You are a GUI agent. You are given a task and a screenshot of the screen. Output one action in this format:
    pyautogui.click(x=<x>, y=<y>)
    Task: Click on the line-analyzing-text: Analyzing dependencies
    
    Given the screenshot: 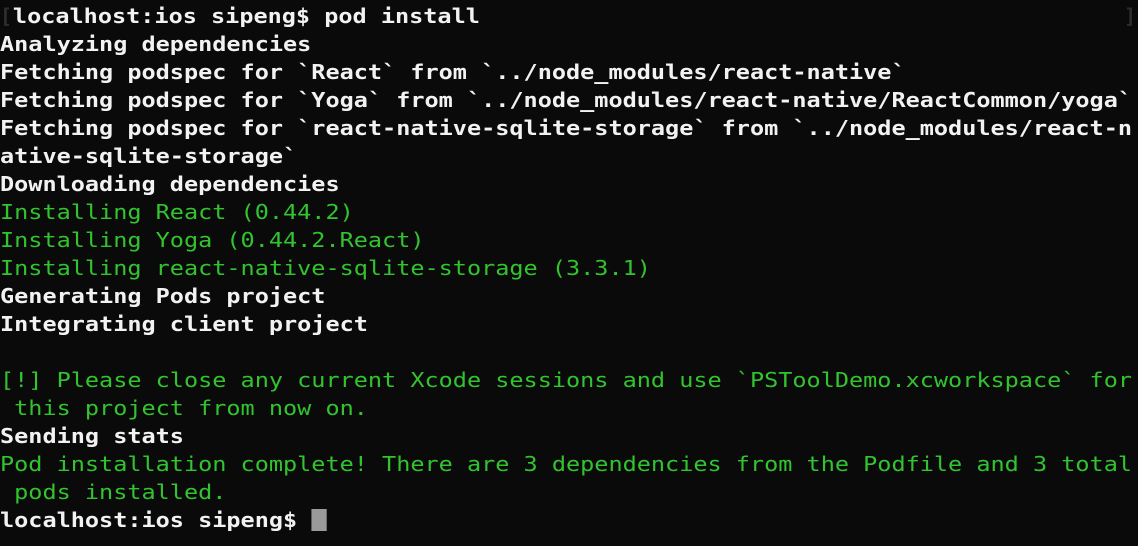 What is the action you would take?
    pyautogui.click(x=156, y=44)
    